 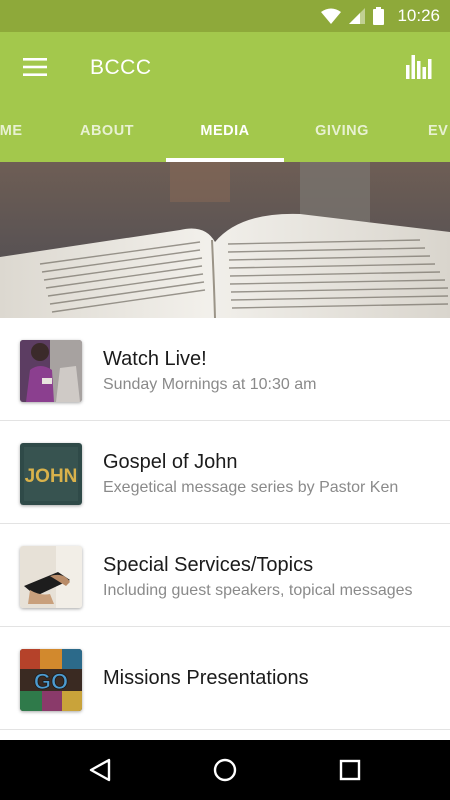 What do you see at coordinates (121, 67) in the screenshot?
I see `app-title: BCCC` at bounding box center [121, 67].